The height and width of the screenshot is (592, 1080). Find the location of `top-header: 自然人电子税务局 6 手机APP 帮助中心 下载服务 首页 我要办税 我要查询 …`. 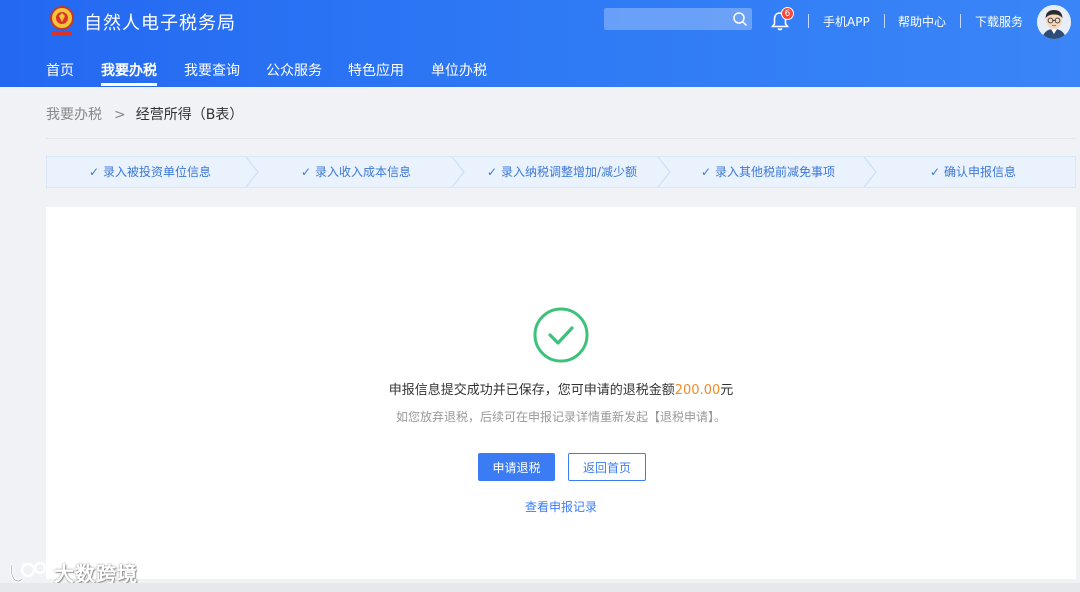

top-header: 自然人电子税务局 6 手机APP 帮助中心 下载服务 首页 我要办税 我要查询 … is located at coordinates (540, 43).